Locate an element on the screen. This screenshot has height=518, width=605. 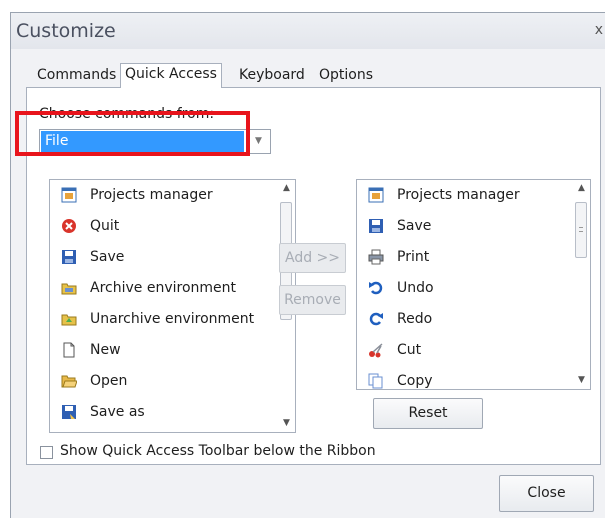
list-item: Archive environment is located at coordinates (172, 288).